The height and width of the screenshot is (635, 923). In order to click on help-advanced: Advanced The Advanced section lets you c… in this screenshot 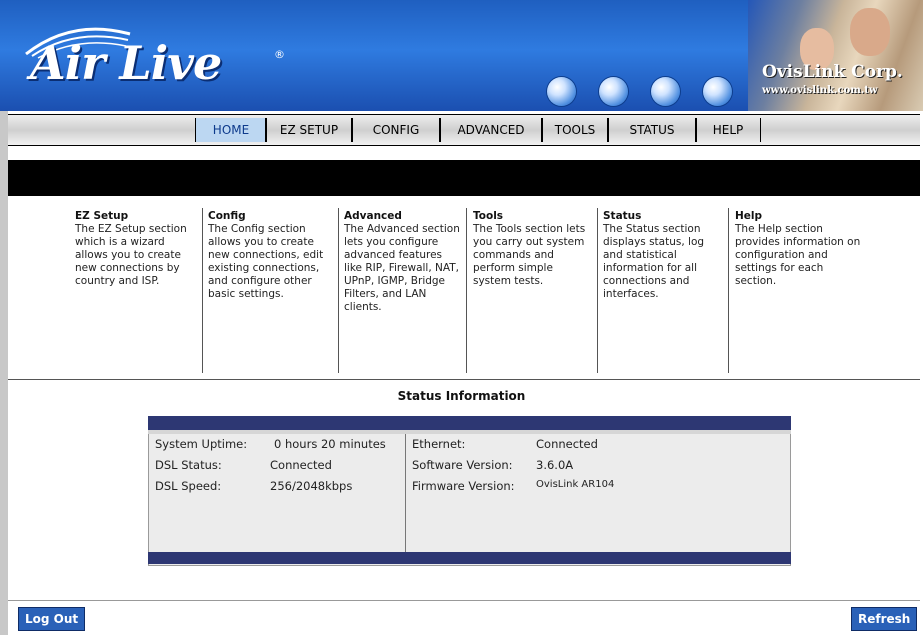, I will do `click(403, 262)`.